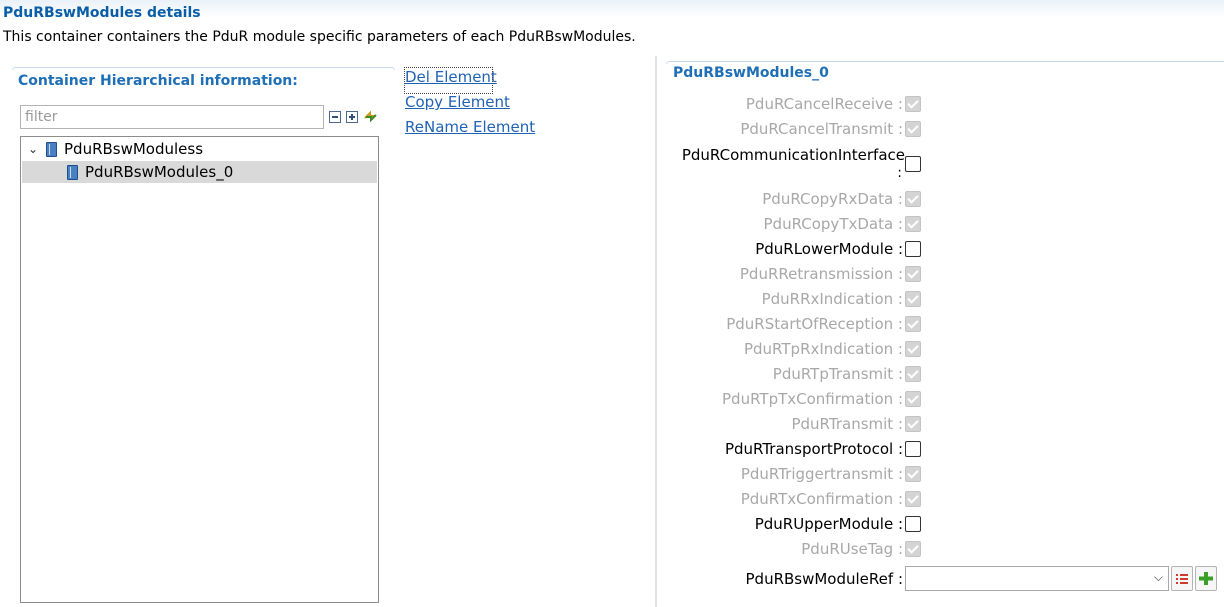 This screenshot has height=607, width=1224. Describe the element at coordinates (837, 374) in the screenshot. I see `param-label-tp-transmit: PduRTpTransmit :` at that location.